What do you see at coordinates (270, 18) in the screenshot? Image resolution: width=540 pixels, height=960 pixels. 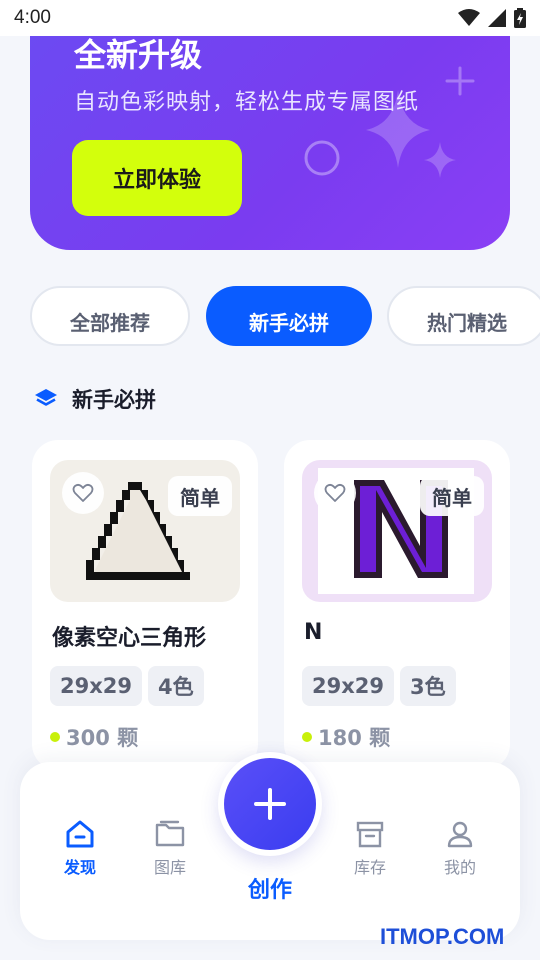 I see `status-bar: 4:00` at bounding box center [270, 18].